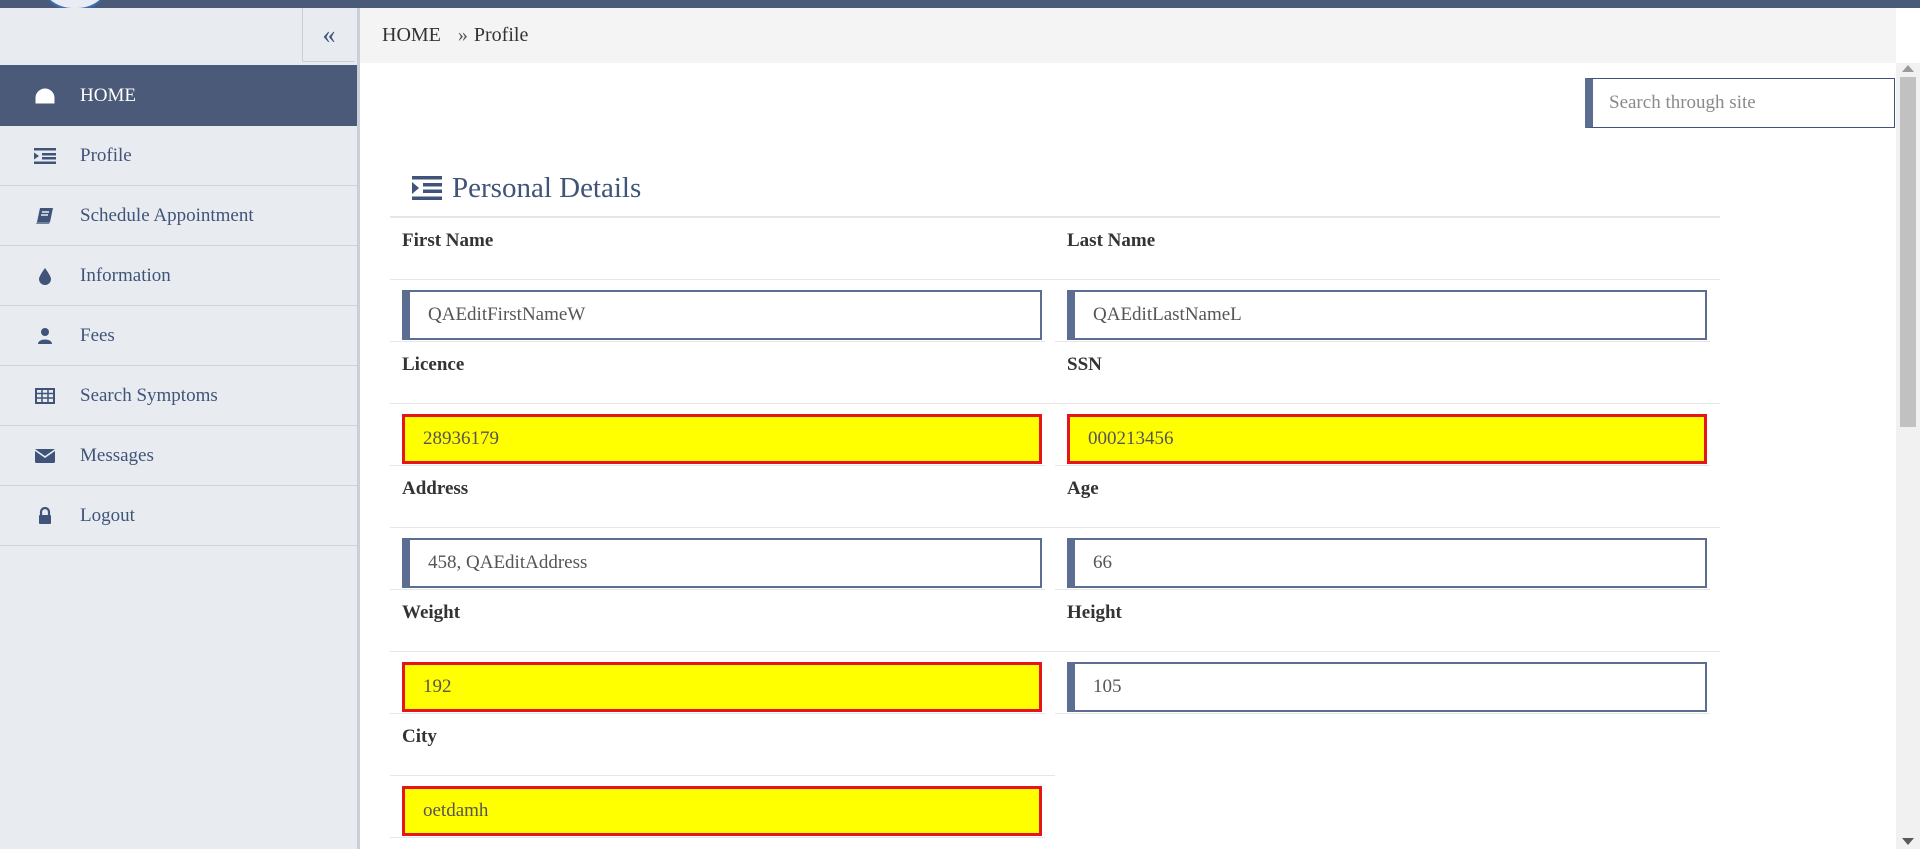 The width and height of the screenshot is (1920, 849). What do you see at coordinates (722, 811) in the screenshot?
I see `city-input` at bounding box center [722, 811].